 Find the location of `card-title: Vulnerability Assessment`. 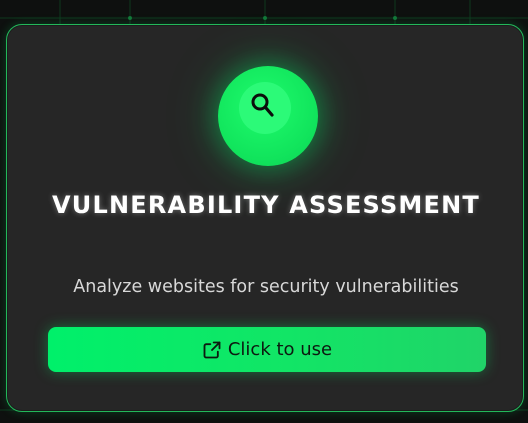

card-title: Vulnerability Assessment is located at coordinates (266, 205).